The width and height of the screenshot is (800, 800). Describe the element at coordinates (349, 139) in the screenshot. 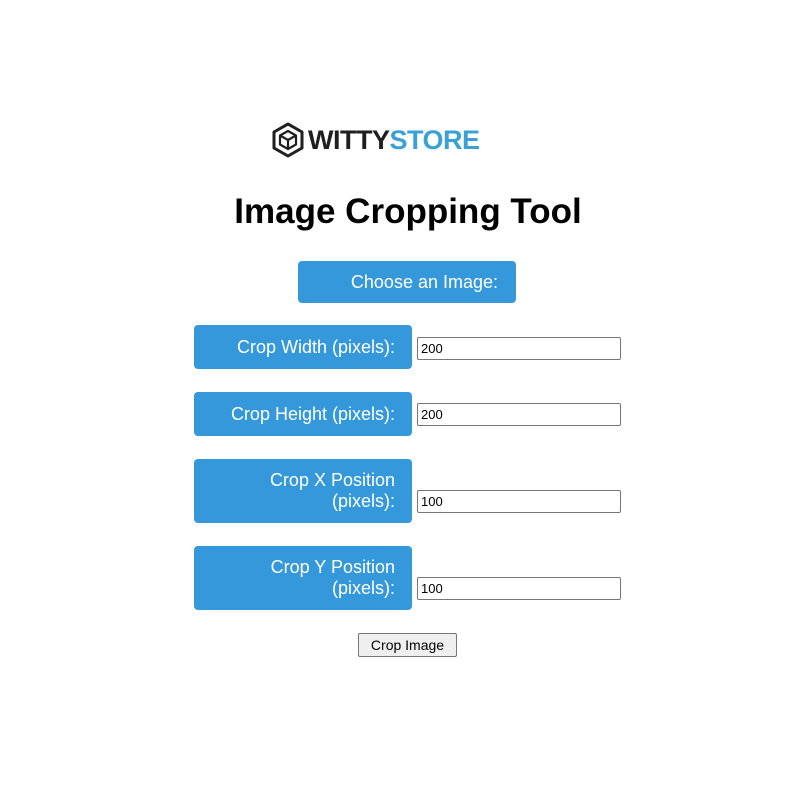

I see `logo-text-part1: WITTY` at that location.